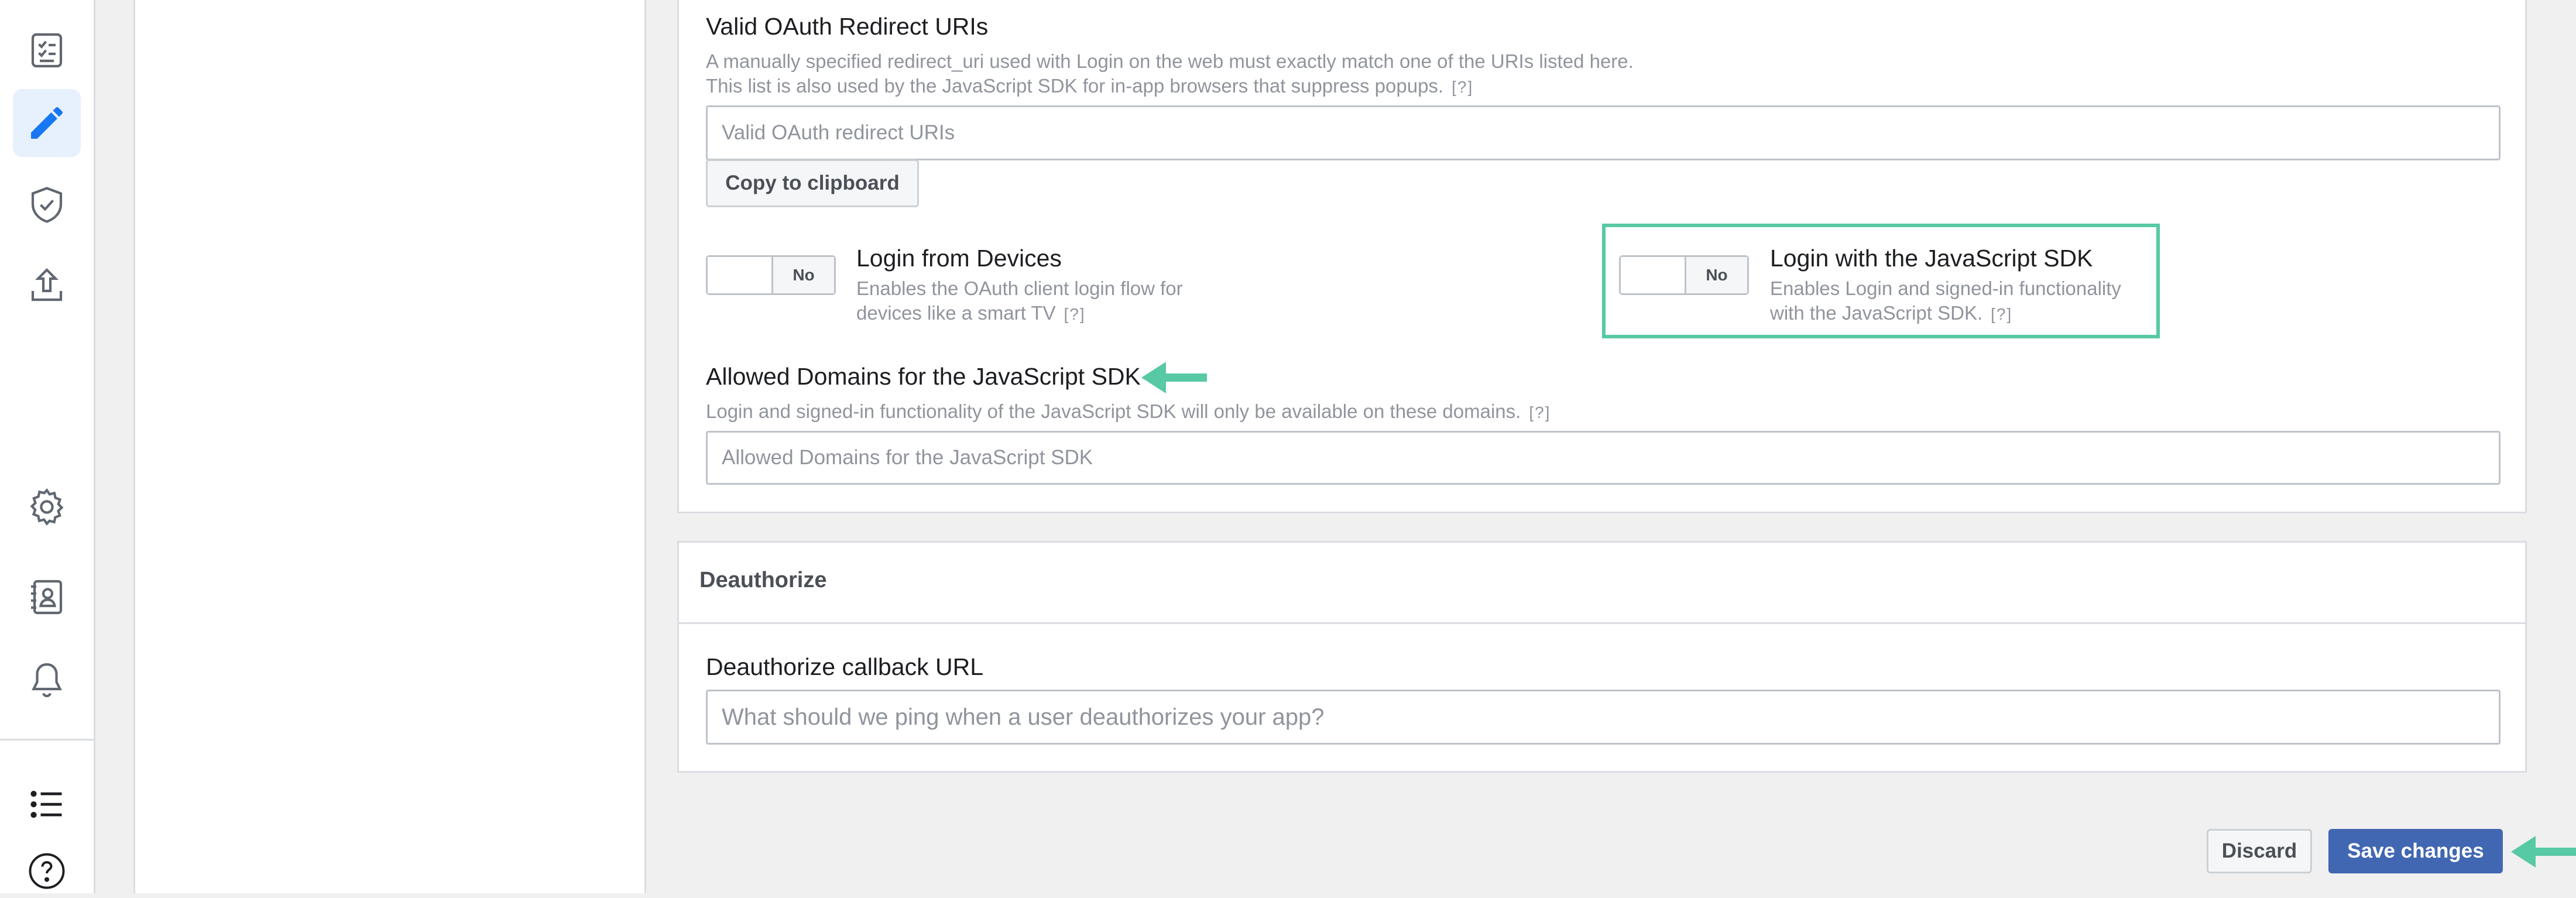 The height and width of the screenshot is (898, 2576). What do you see at coordinates (47, 507) in the screenshot?
I see `gear-icon` at bounding box center [47, 507].